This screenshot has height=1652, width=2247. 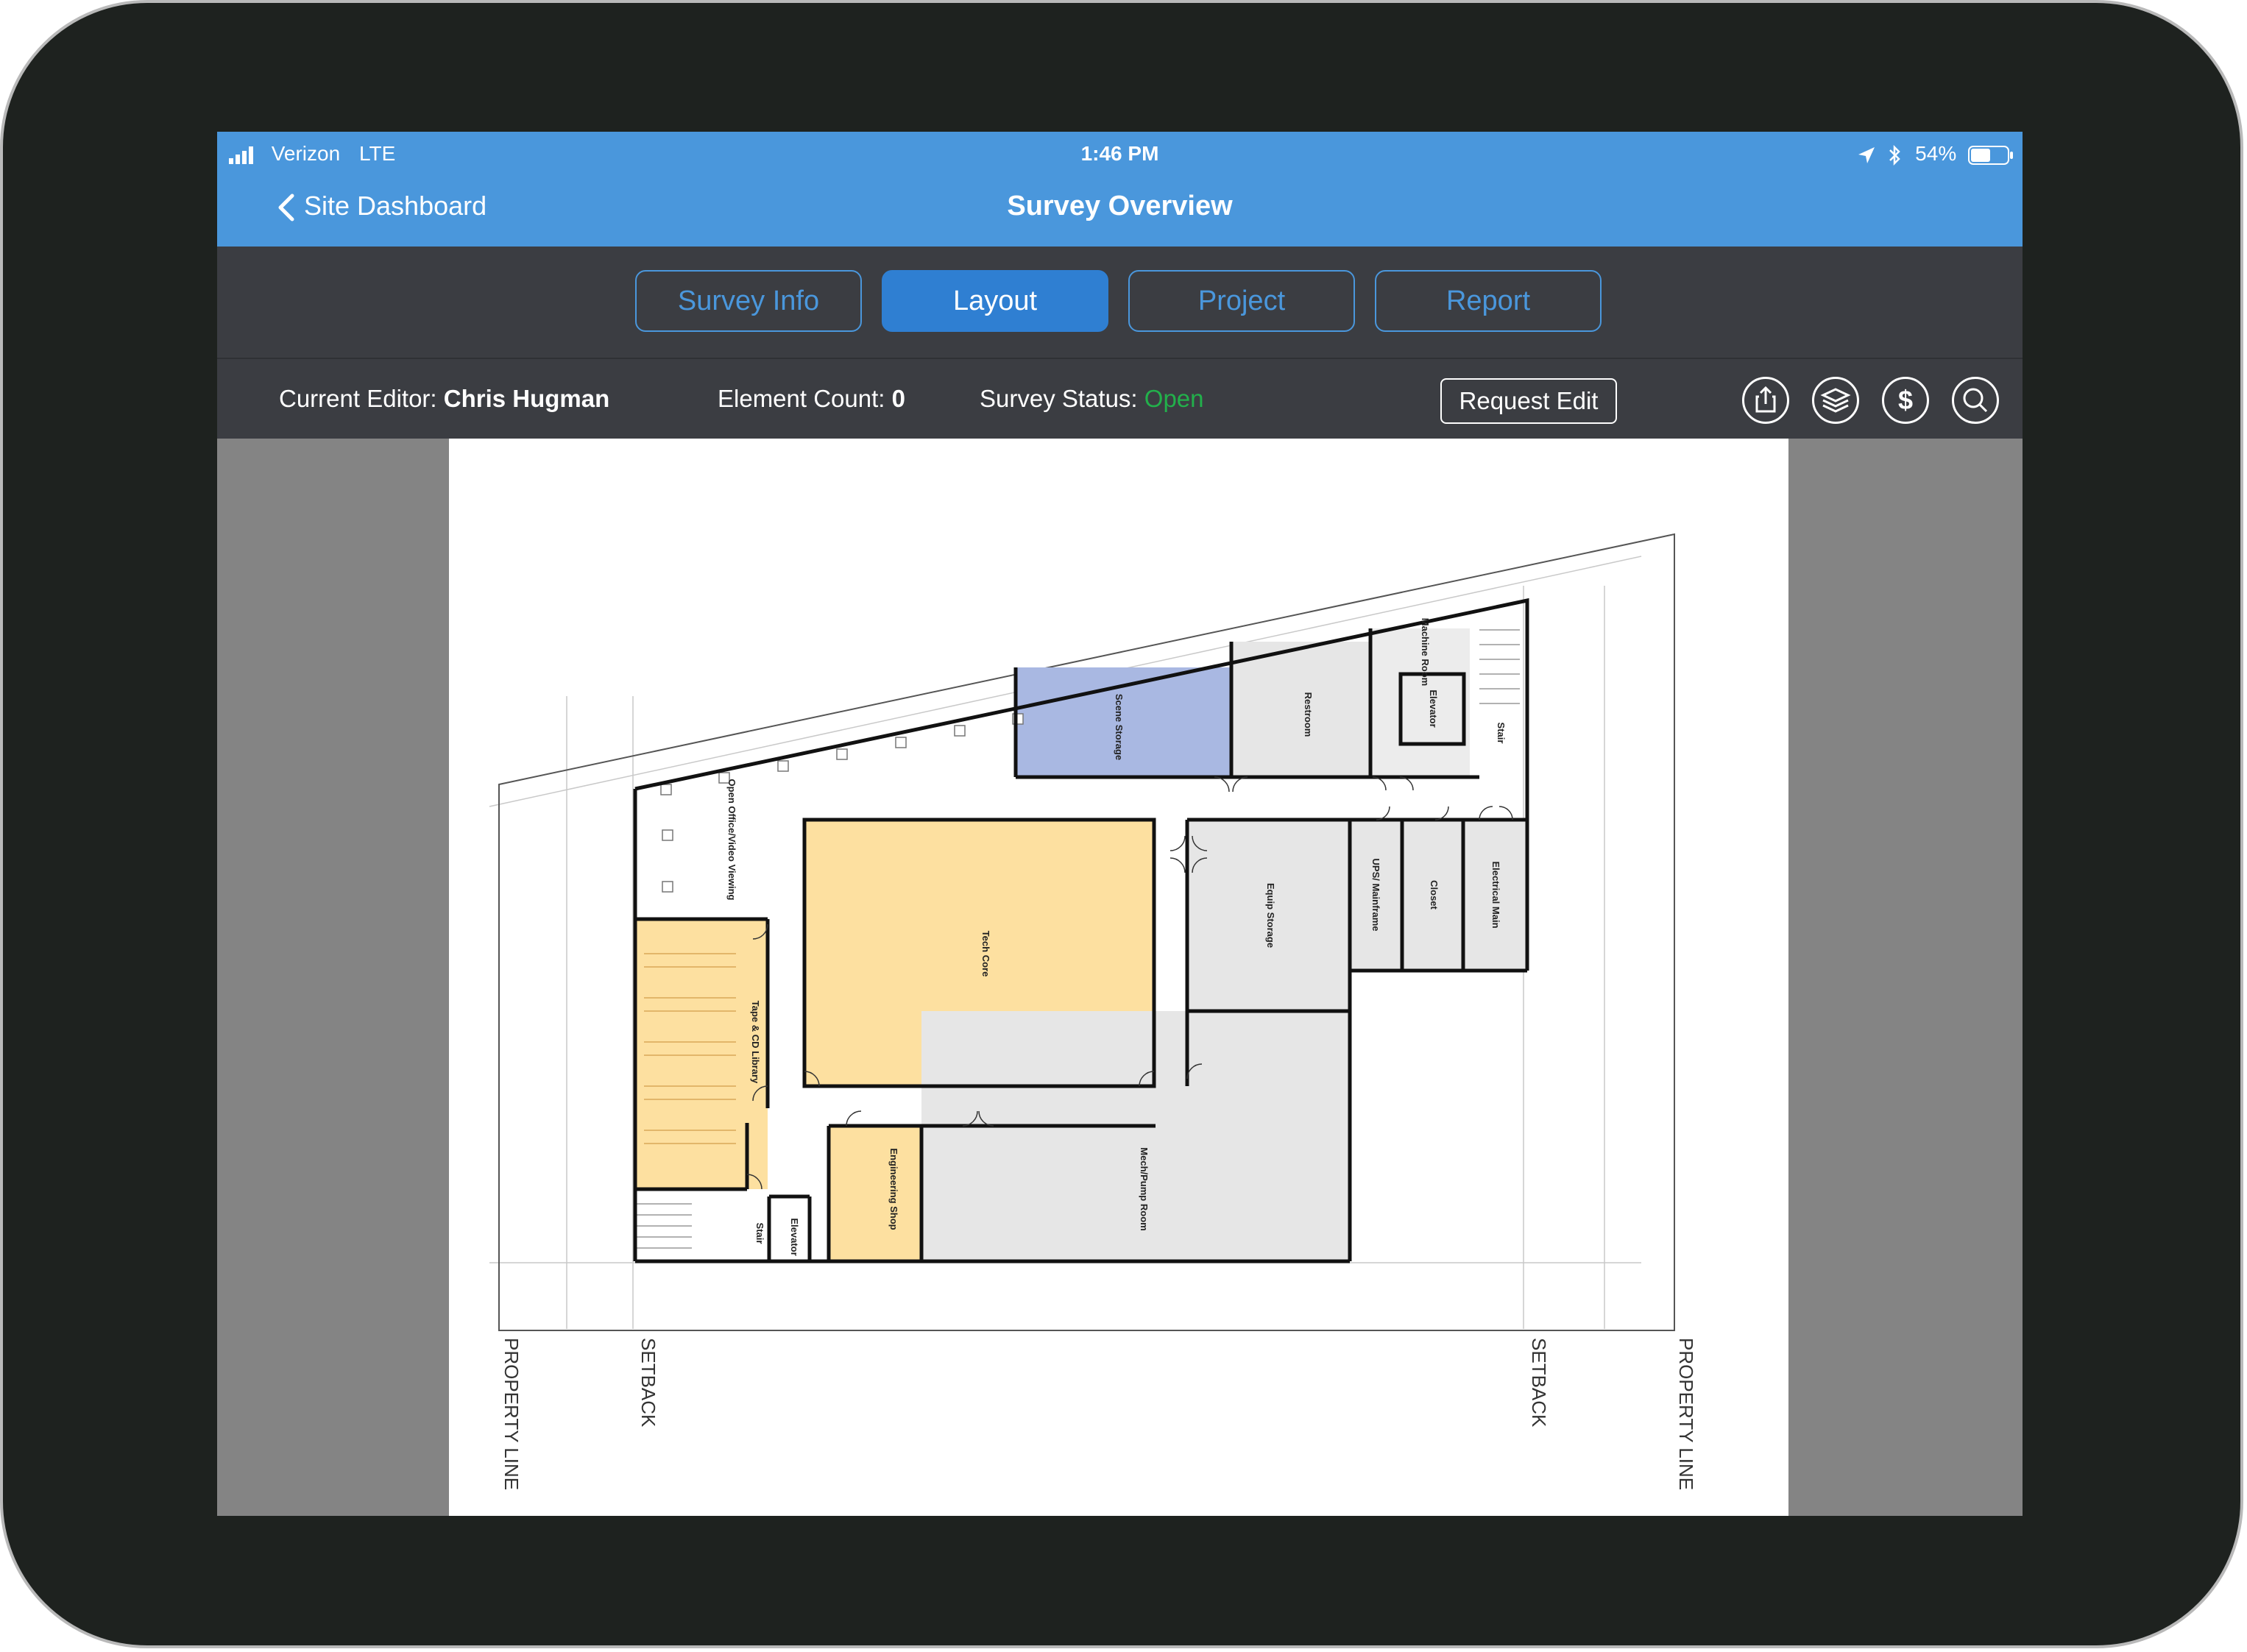 I want to click on element-count: Element Count: 0, so click(x=812, y=399).